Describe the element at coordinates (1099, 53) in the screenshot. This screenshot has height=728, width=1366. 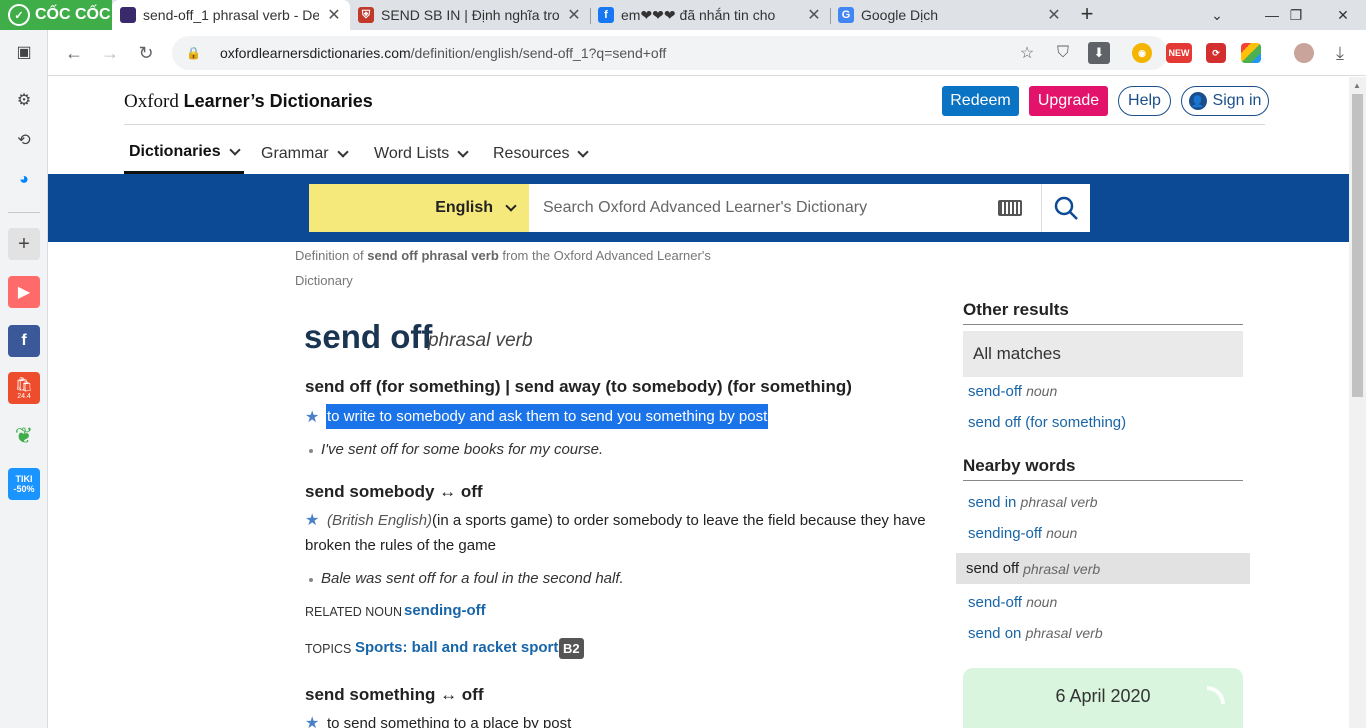
I see `download-page-icon: ⬇` at that location.